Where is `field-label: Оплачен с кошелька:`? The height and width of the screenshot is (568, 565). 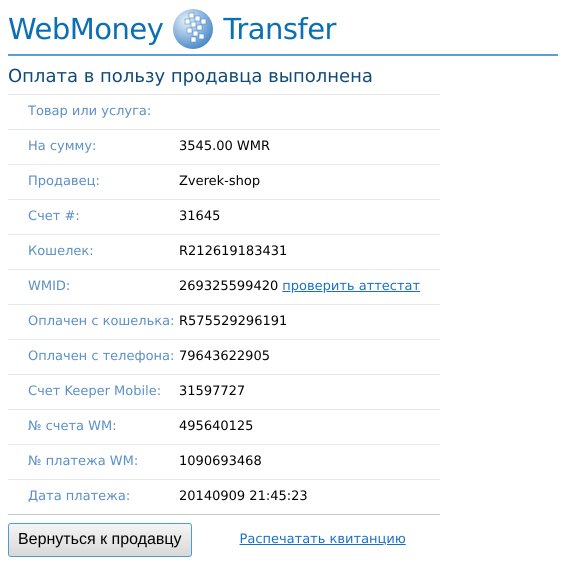
field-label: Оплачен с кошелька: is located at coordinates (101, 322).